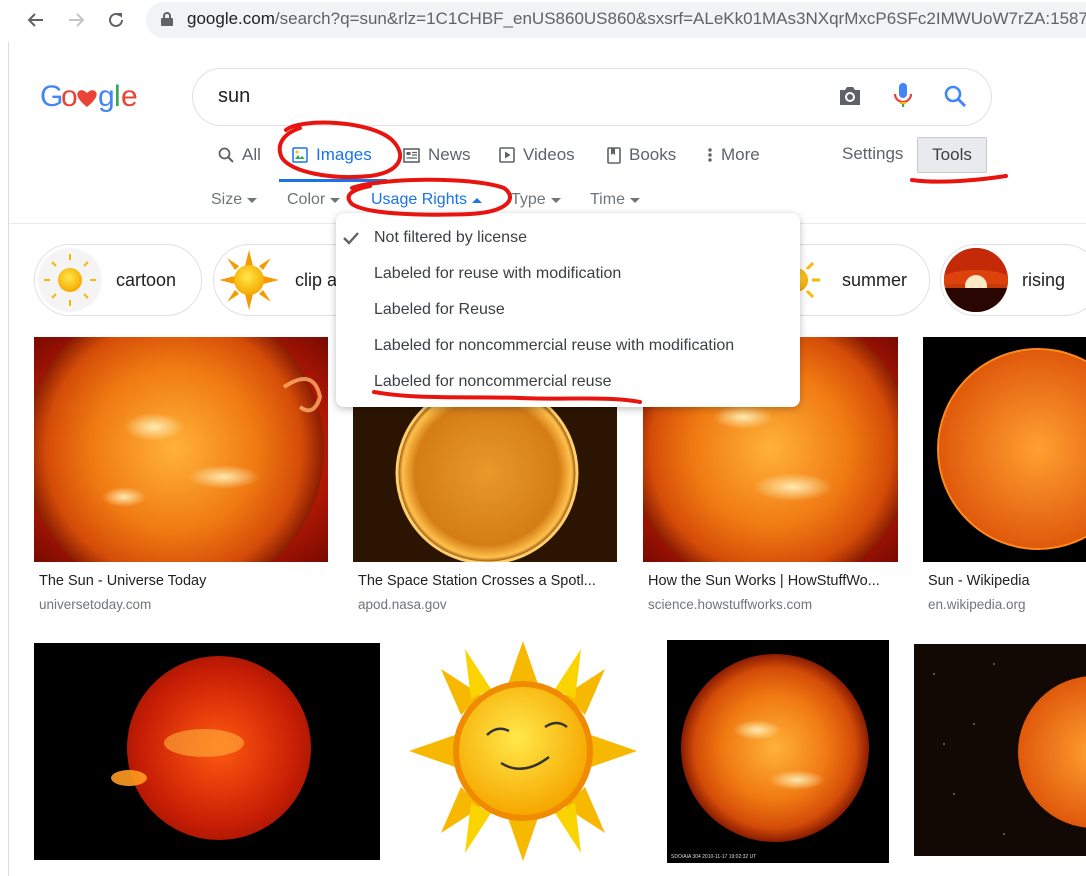 This screenshot has width=1086, height=876. I want to click on page-left-border, so click(8, 459).